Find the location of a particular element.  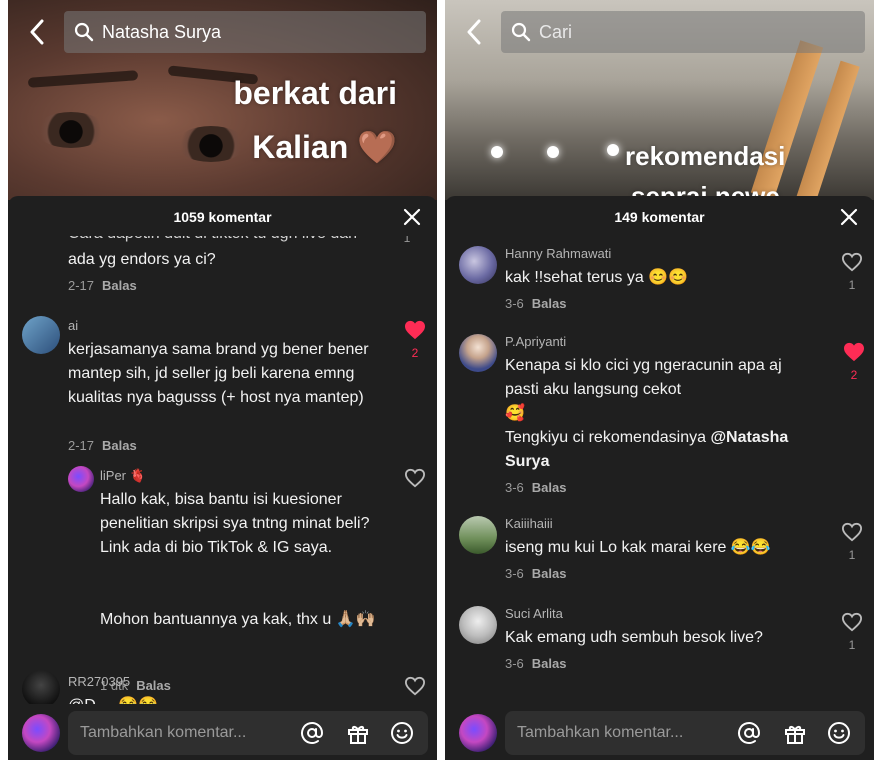

comment-text: iseng mu kui Lo kak marai kere 😂😂 is located at coordinates (638, 547).